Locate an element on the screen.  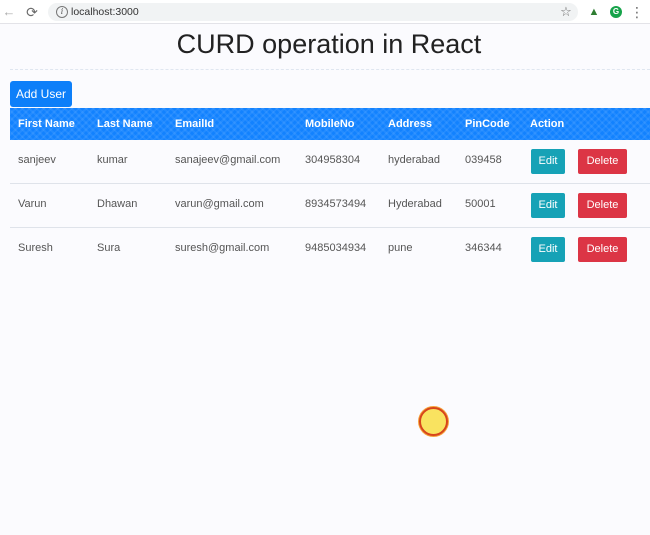
add-user-button: Add User is located at coordinates (41, 94).